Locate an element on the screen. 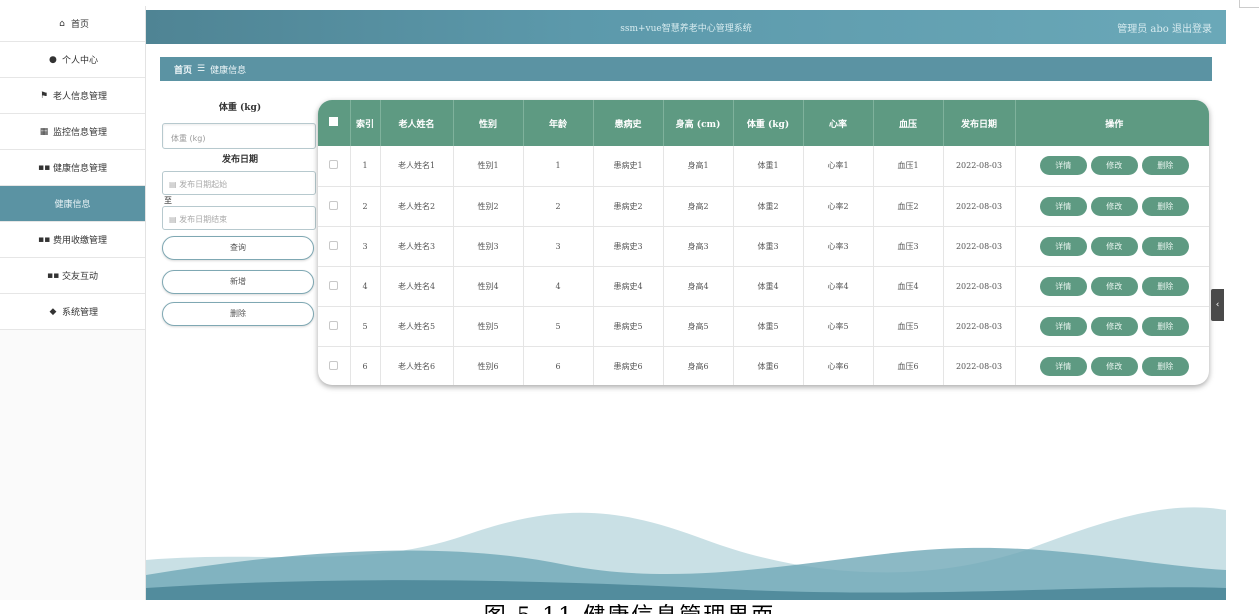  cell-date: 2022-08-03 is located at coordinates (979, 246).